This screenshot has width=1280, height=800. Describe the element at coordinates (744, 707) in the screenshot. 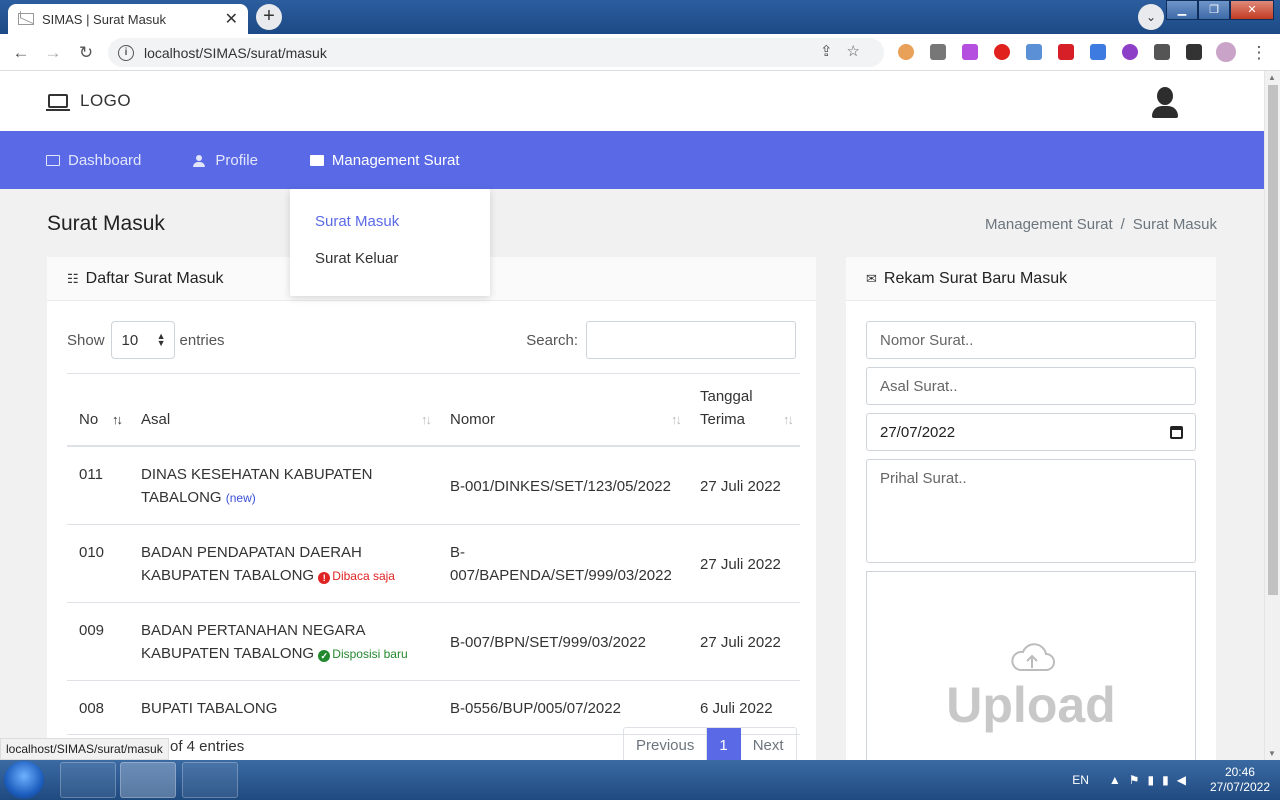

I see `cell-tanggal: 6 Juli 2022` at that location.